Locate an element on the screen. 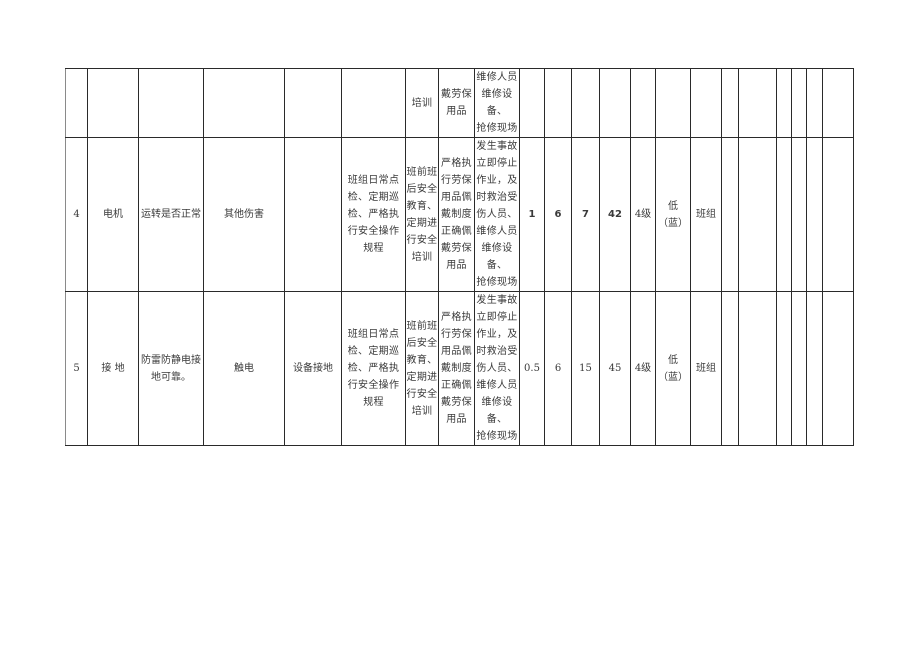  cell-no: 4 is located at coordinates (76, 214).